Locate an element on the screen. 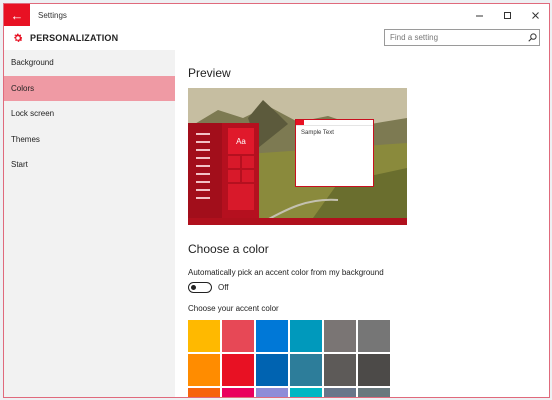 This screenshot has width=552, height=400. taskbar-preview is located at coordinates (297, 221).